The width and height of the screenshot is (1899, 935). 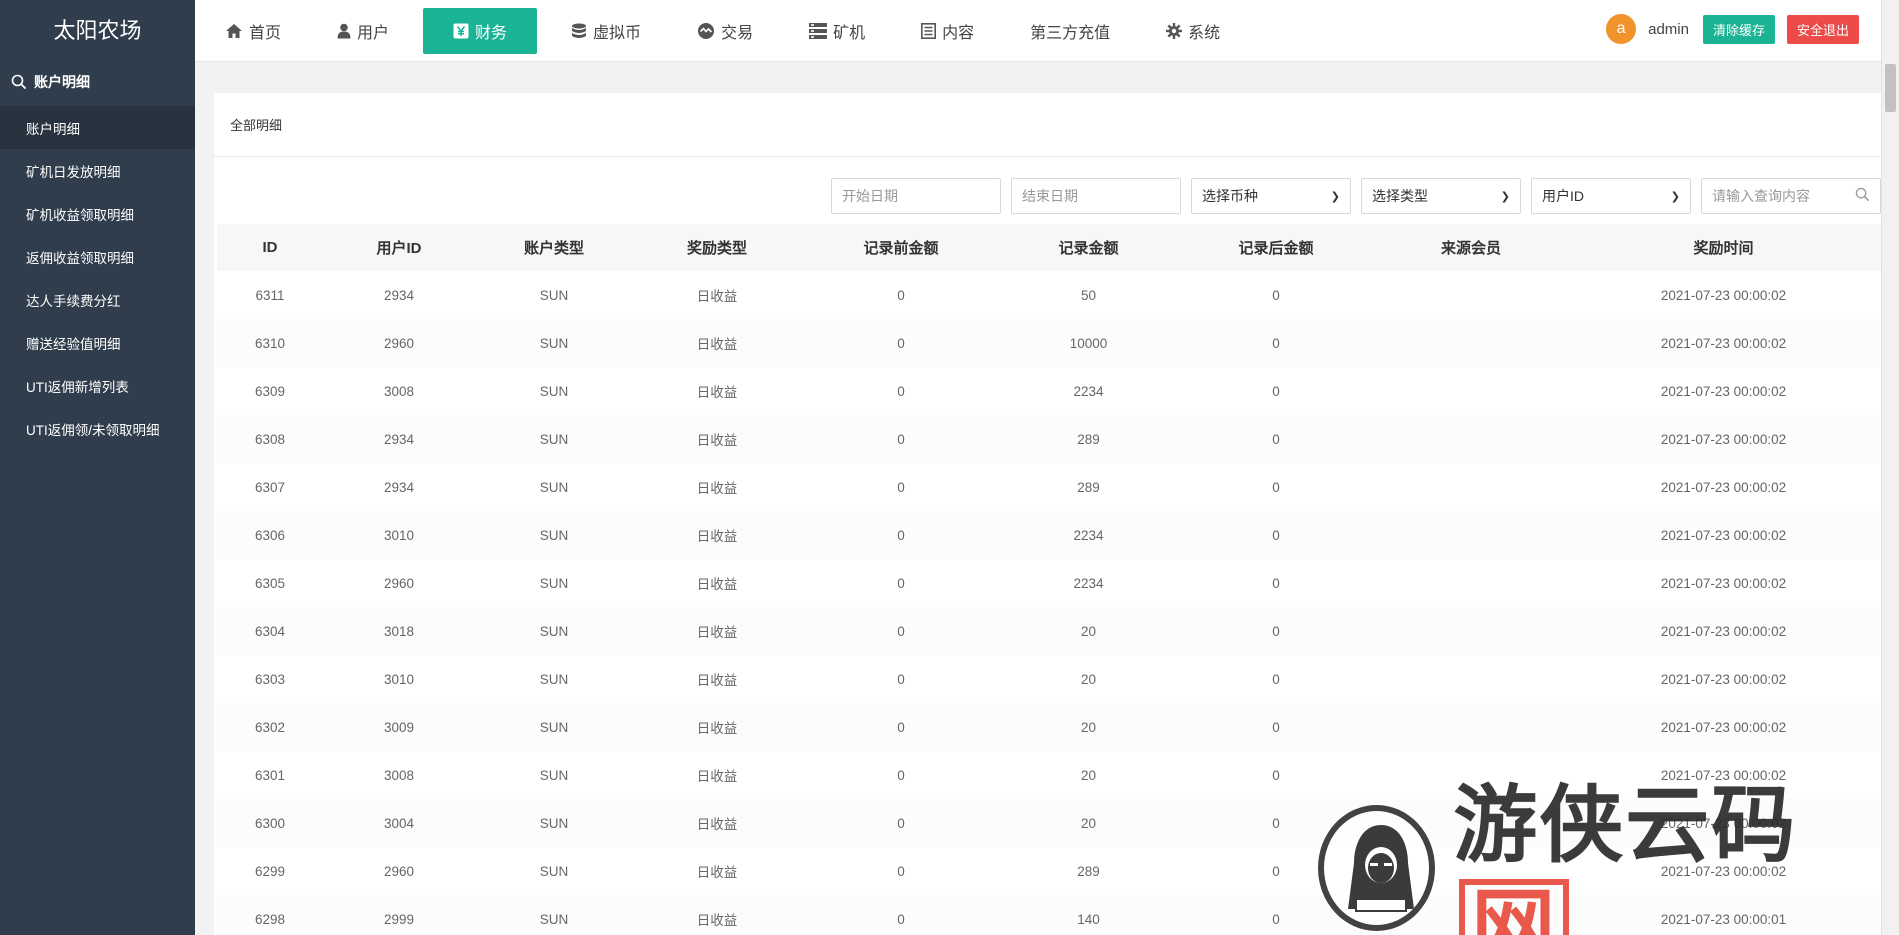 I want to click on type-select: 选择类型 ❯, so click(x=1441, y=196).